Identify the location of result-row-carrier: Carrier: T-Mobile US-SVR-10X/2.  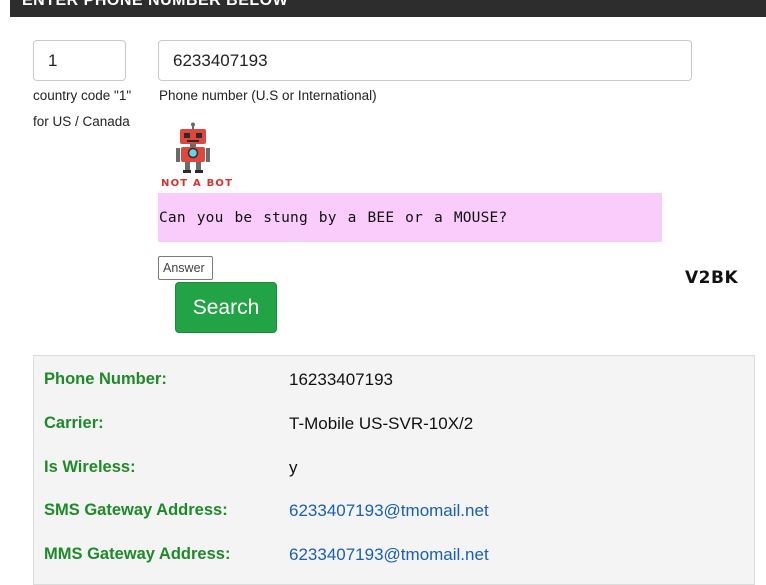
(394, 426).